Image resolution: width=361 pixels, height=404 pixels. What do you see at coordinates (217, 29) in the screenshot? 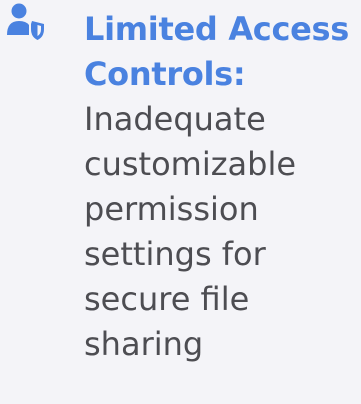
I see `feature-title-line1: Limited Access` at bounding box center [217, 29].